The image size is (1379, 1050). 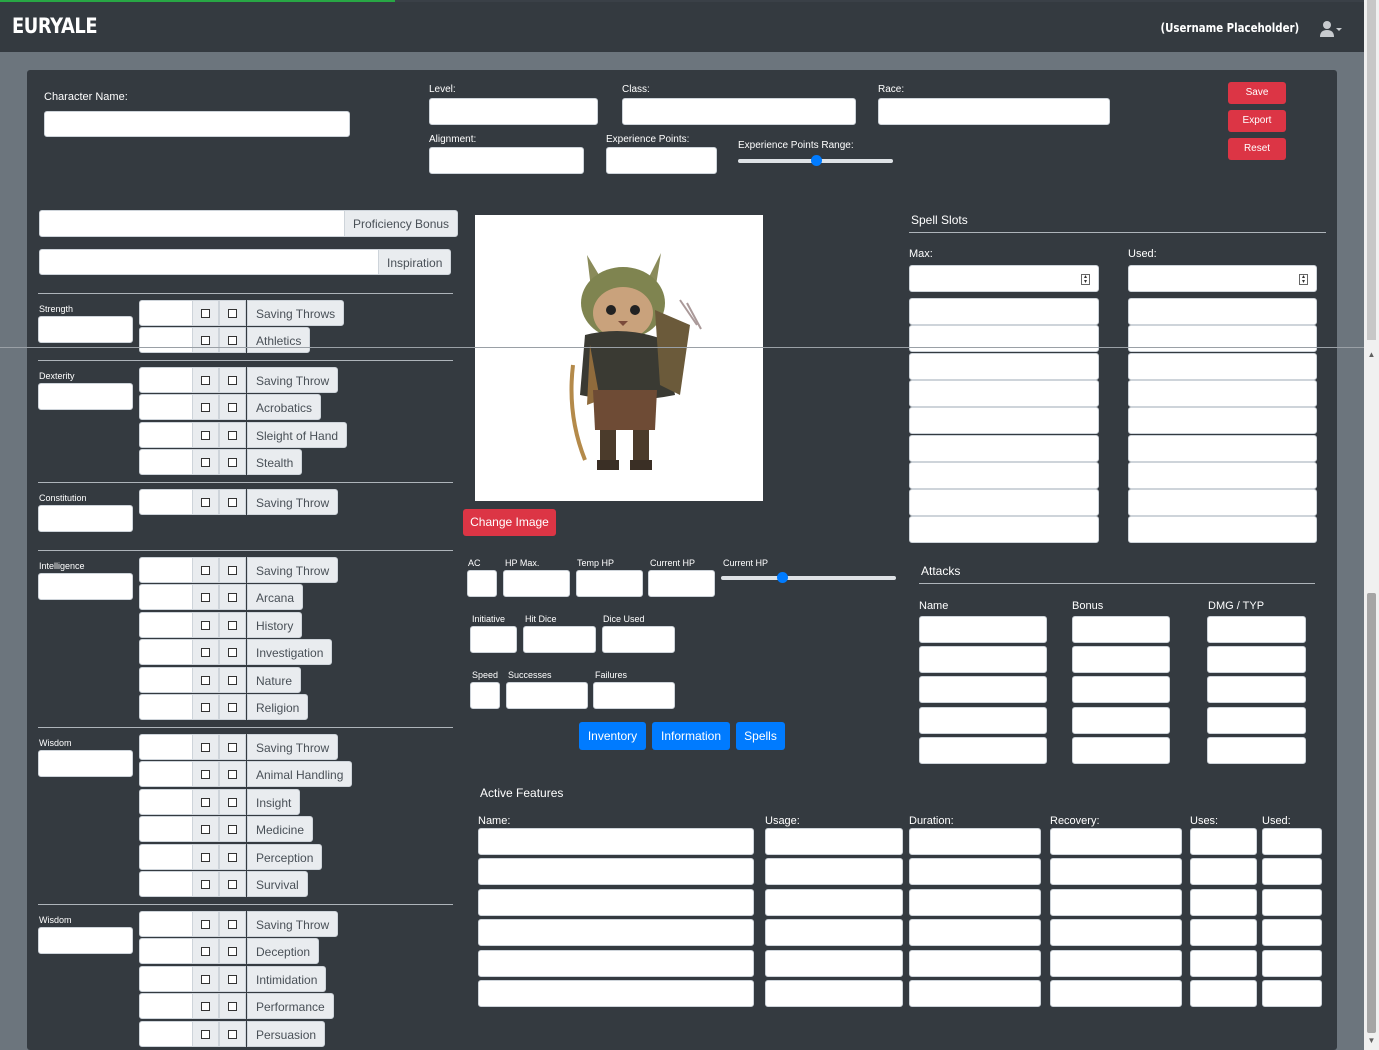 What do you see at coordinates (192, 223) in the screenshot?
I see `proficiency-bonus-input` at bounding box center [192, 223].